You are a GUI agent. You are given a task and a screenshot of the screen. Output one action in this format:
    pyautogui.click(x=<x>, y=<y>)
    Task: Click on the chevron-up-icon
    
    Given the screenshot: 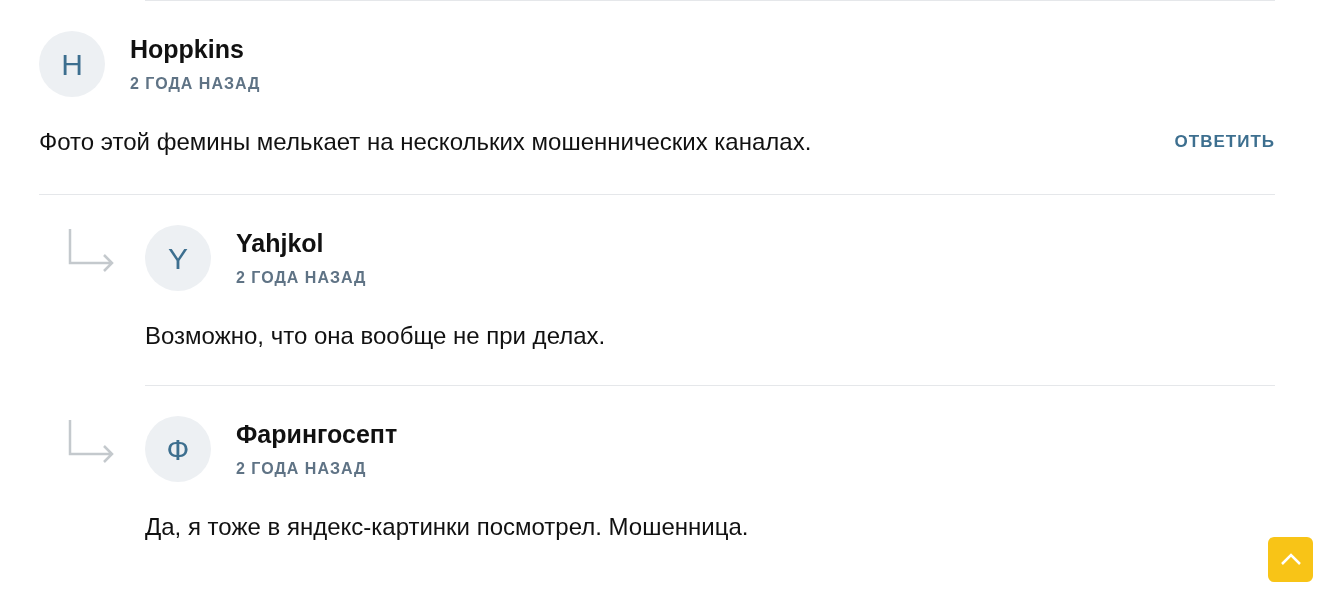 What is the action you would take?
    pyautogui.click(x=1290, y=559)
    